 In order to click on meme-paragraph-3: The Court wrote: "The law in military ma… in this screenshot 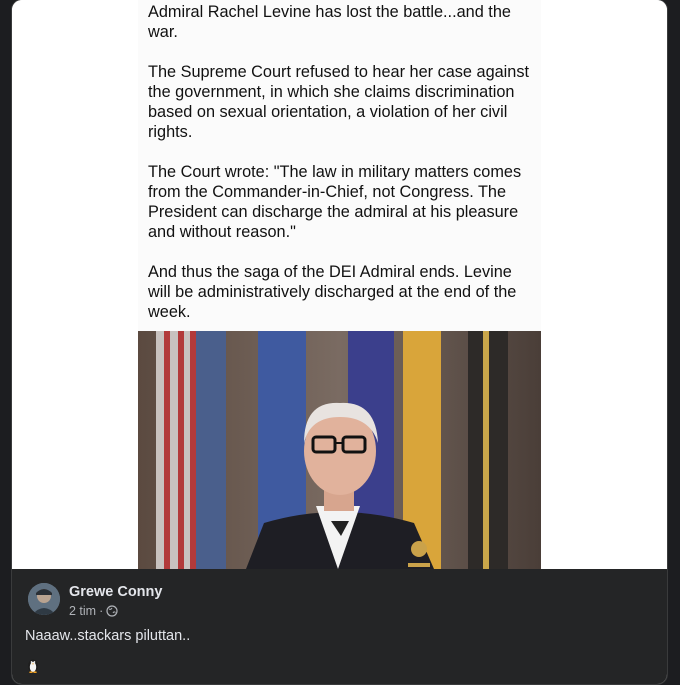, I will do `click(335, 202)`.